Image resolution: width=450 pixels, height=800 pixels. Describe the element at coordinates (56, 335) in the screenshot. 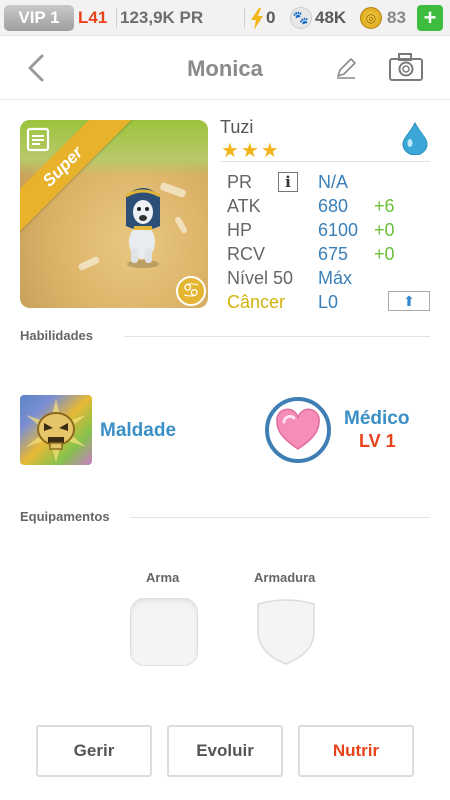

I see `skills-section-title: Habilidades` at that location.